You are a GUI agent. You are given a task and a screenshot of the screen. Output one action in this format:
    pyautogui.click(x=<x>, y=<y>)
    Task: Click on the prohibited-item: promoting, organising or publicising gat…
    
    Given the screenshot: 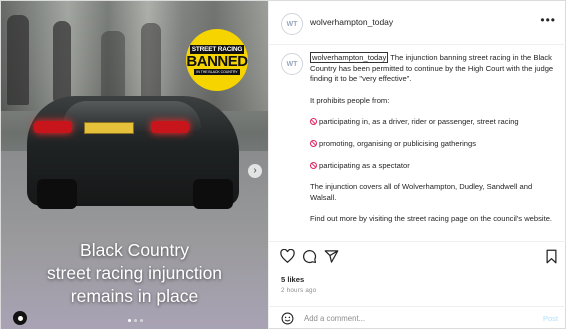 What is the action you would take?
    pyautogui.click(x=398, y=143)
    